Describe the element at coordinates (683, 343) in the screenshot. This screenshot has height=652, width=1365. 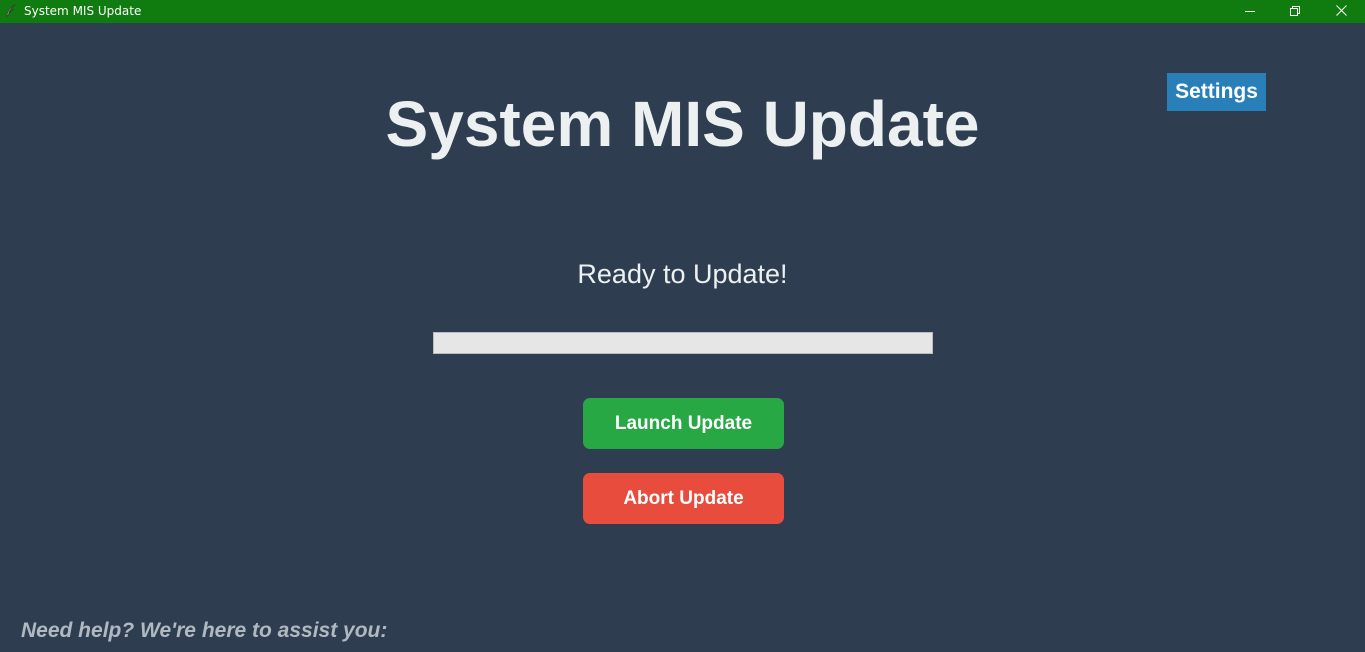
I see `progress-bar` at that location.